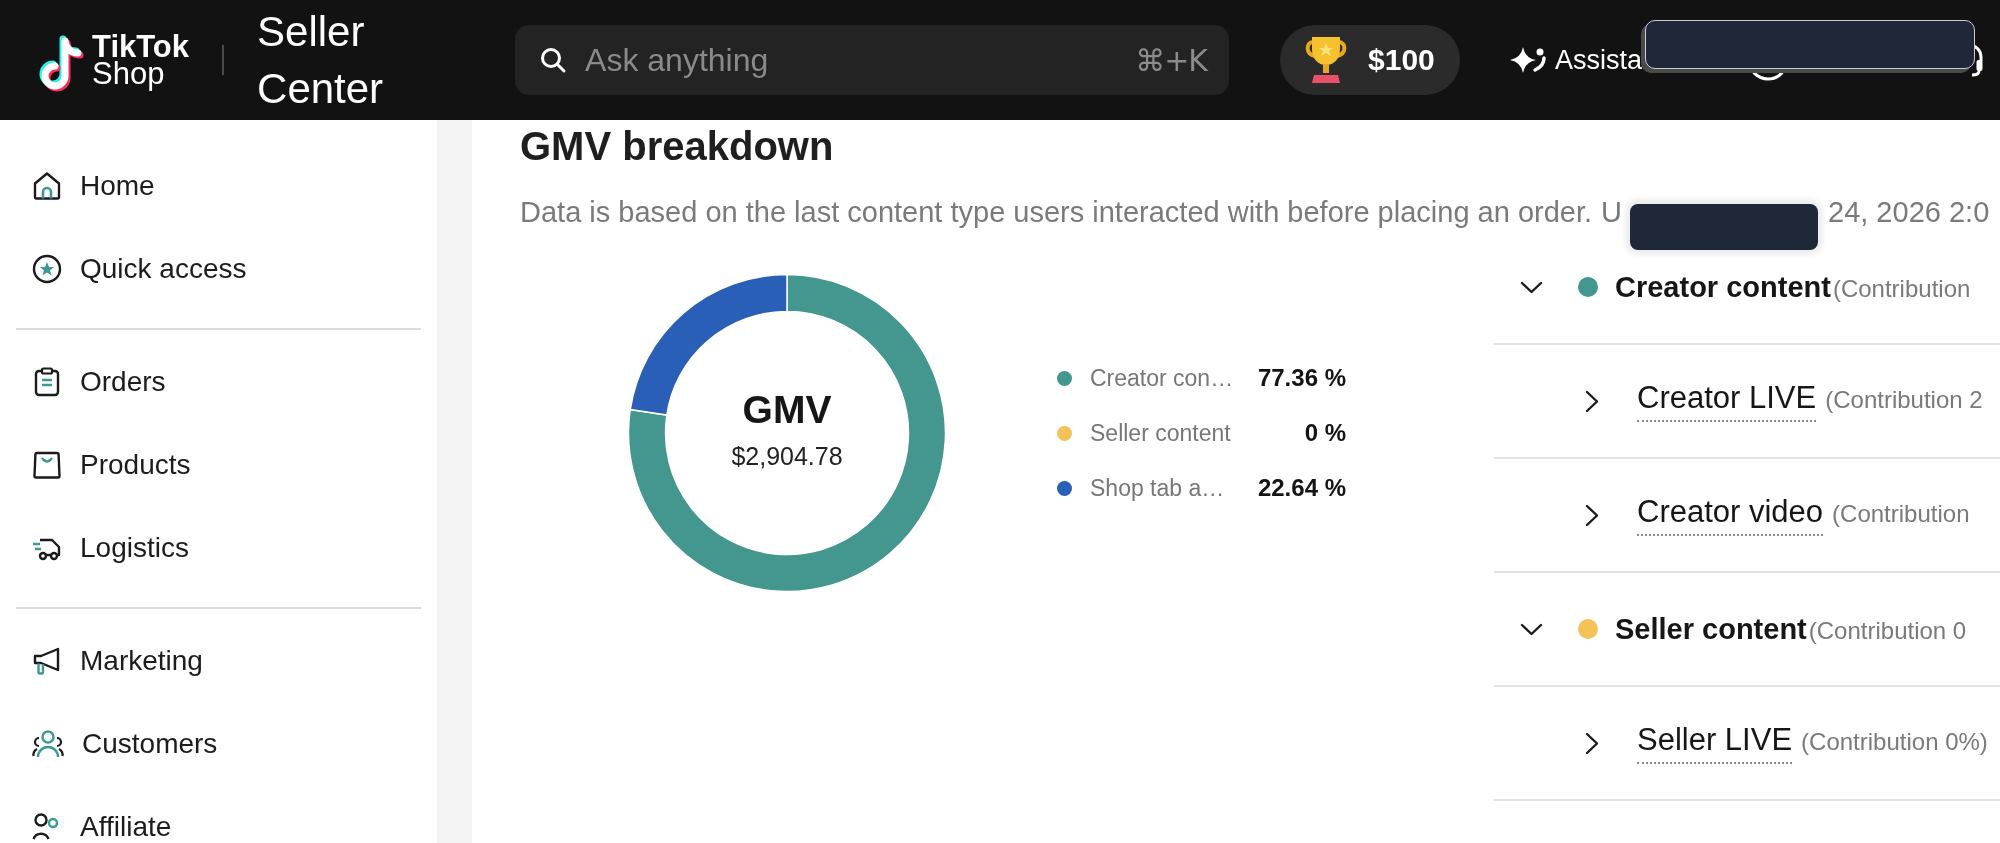 The width and height of the screenshot is (2000, 843). What do you see at coordinates (141, 46) in the screenshot?
I see `logo-text: TikTok` at bounding box center [141, 46].